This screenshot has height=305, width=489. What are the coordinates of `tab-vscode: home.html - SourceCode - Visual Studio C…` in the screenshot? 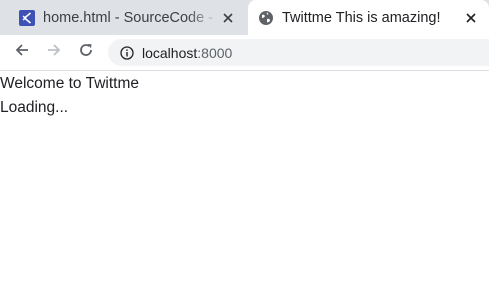 It's located at (127, 17).